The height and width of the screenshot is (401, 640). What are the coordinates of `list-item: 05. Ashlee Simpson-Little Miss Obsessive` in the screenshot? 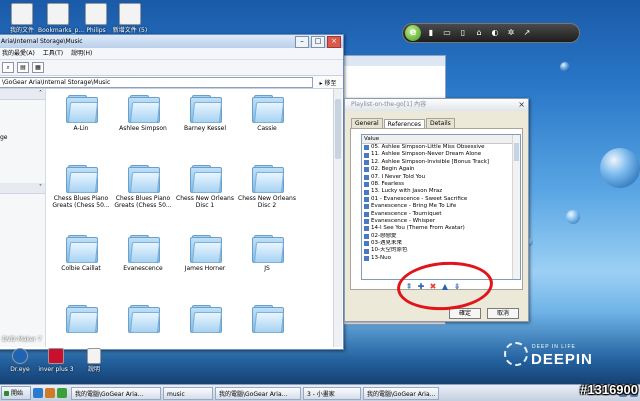 It's located at (441, 147).